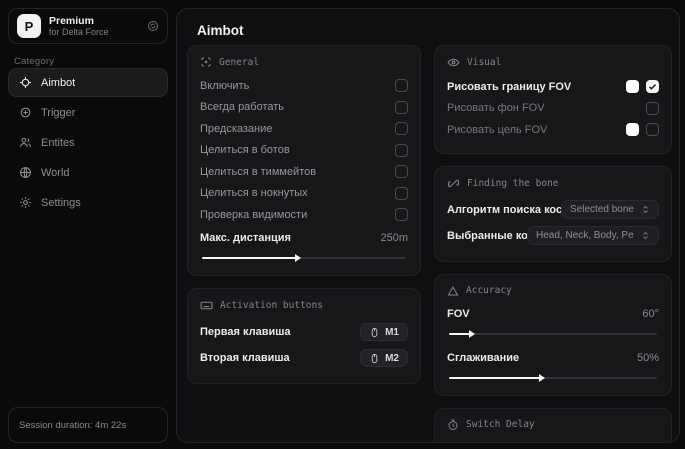  I want to click on toggle-label: Проверка видимости, so click(254, 214).